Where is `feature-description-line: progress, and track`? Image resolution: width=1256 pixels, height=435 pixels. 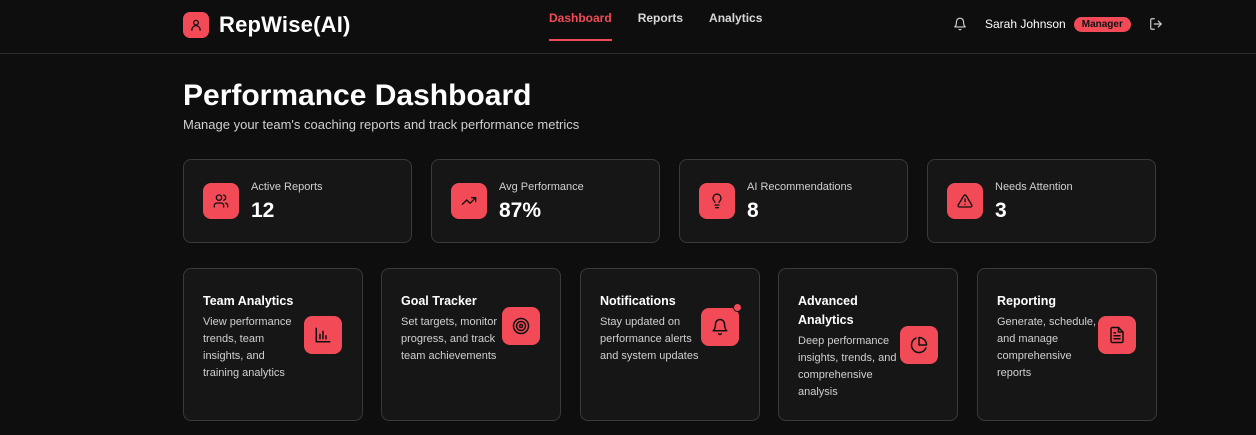 feature-description-line: progress, and track is located at coordinates (448, 339).